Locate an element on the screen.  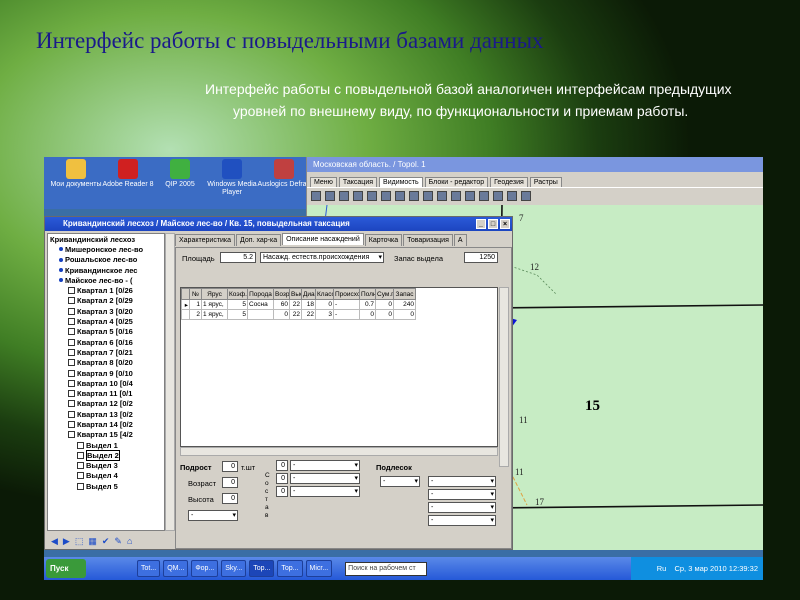
tree-node: Кривандинское лес is located at coordinates (106, 270).